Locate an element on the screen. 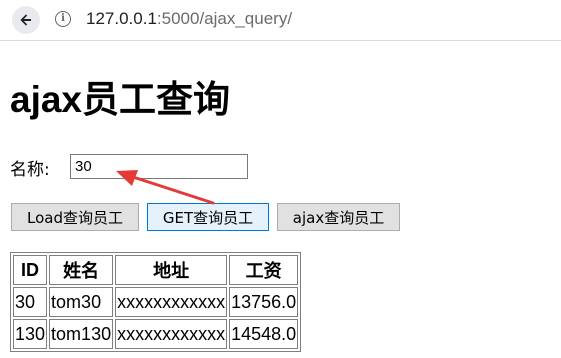 The image size is (561, 358). name-row: 名称: is located at coordinates (129, 167).